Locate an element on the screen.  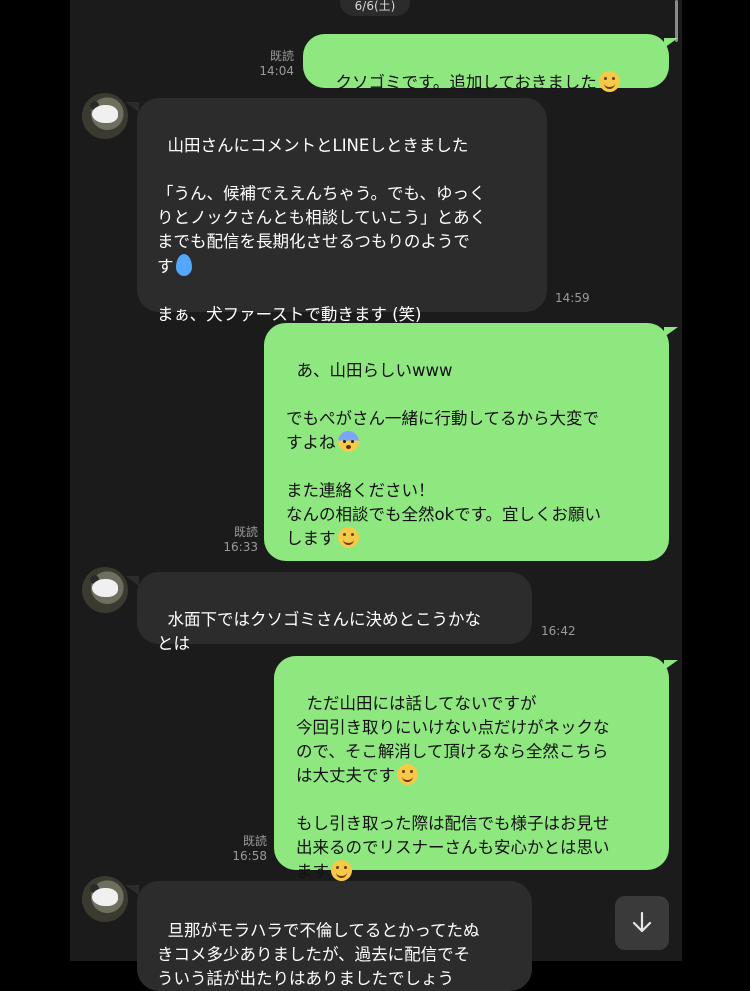
fearful-face-emoji-icon is located at coordinates (348, 441).